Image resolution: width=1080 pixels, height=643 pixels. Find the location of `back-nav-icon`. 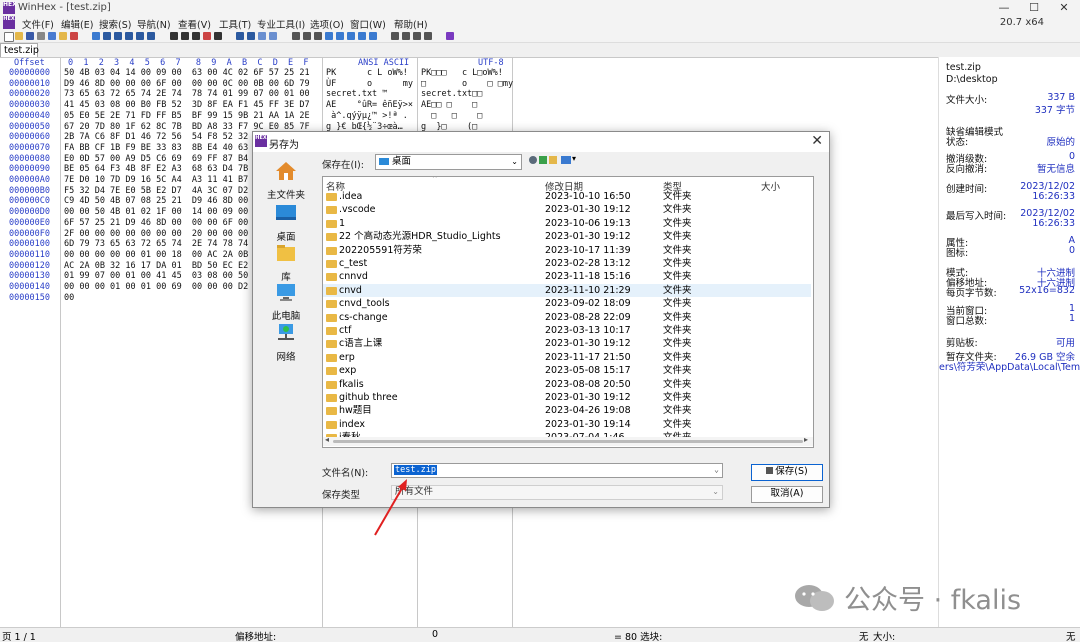

back-nav-icon is located at coordinates (533, 160).